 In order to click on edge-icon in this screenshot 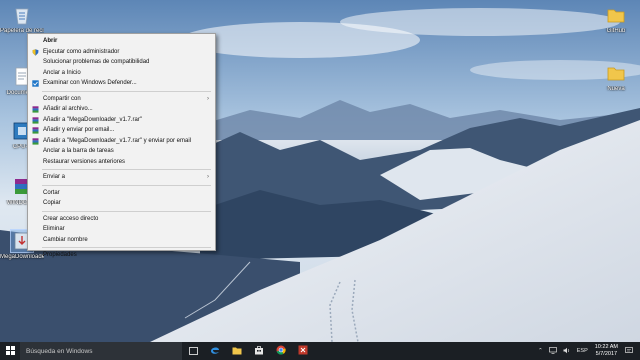, I will do `click(215, 351)`.